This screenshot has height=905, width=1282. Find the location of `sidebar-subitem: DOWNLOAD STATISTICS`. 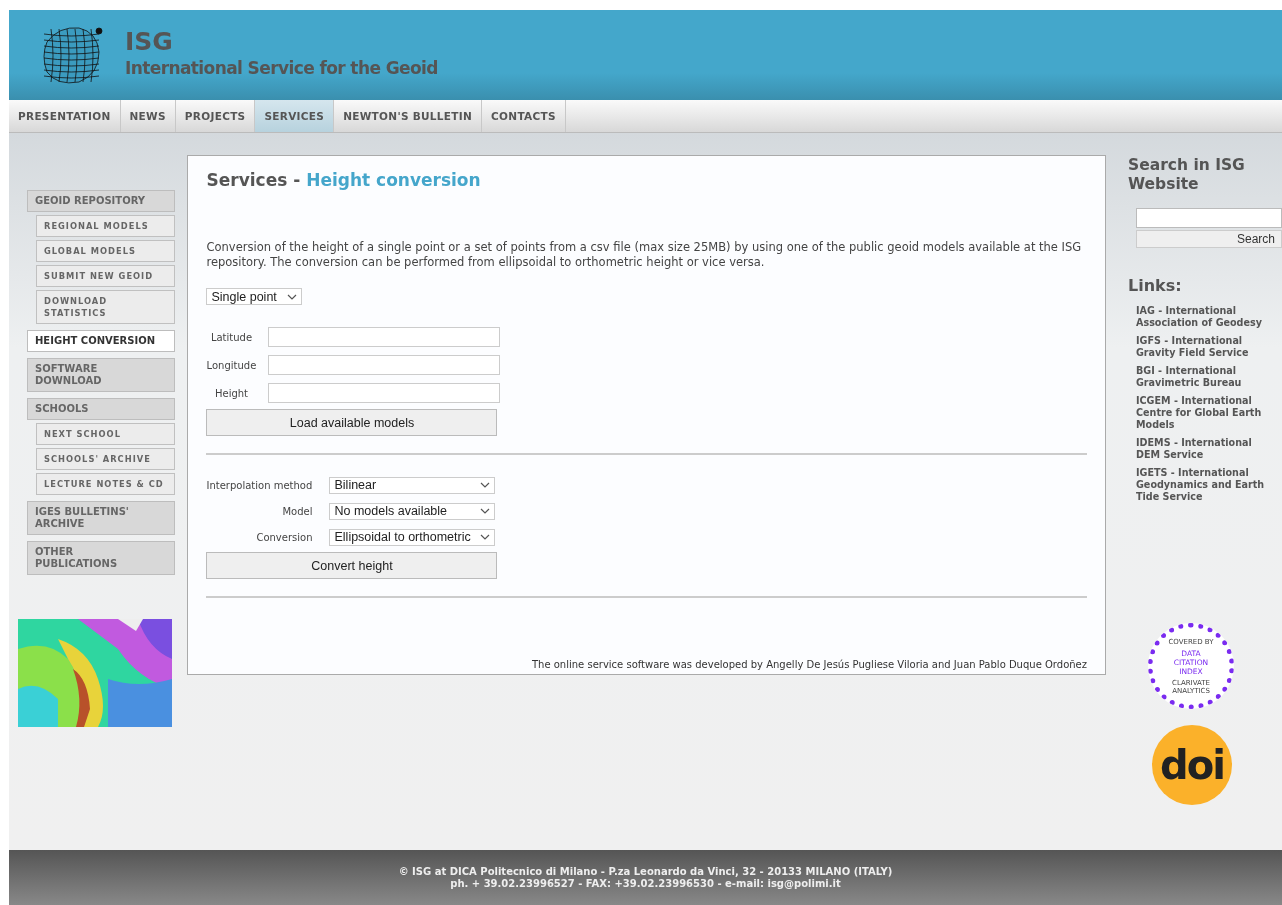

sidebar-subitem: DOWNLOAD STATISTICS is located at coordinates (105, 307).